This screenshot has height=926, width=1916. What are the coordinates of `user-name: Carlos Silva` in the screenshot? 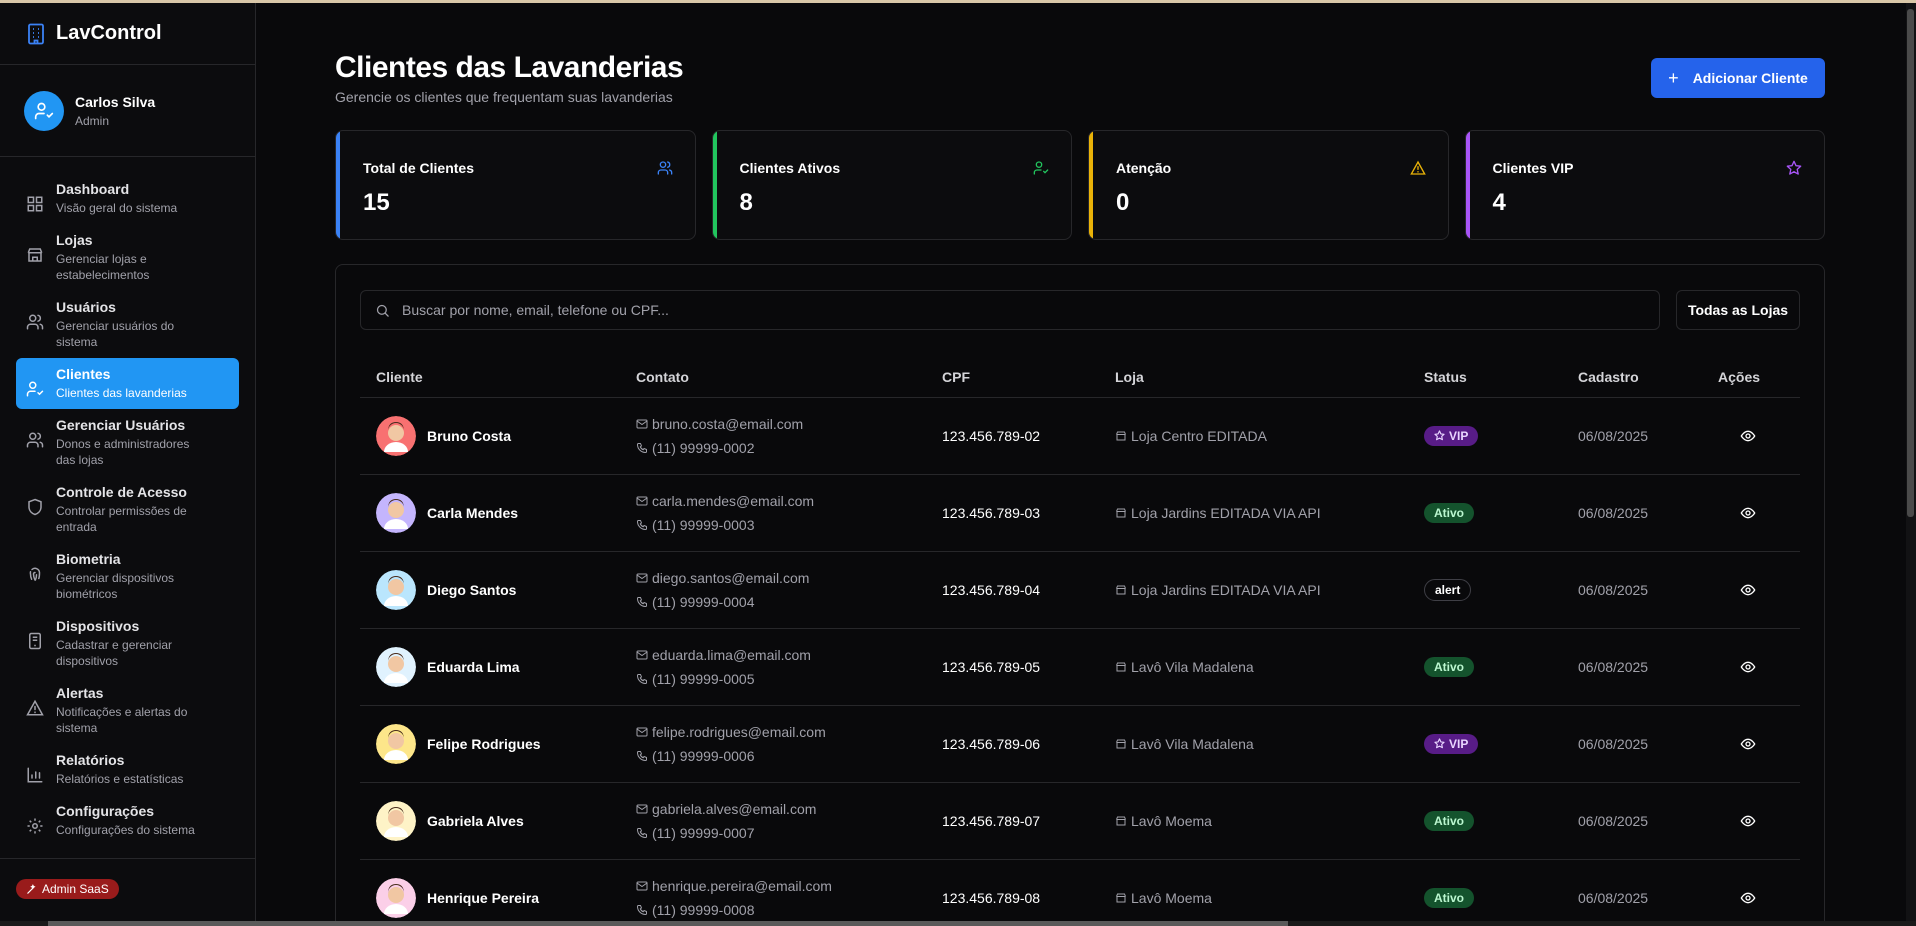 It's located at (115, 101).